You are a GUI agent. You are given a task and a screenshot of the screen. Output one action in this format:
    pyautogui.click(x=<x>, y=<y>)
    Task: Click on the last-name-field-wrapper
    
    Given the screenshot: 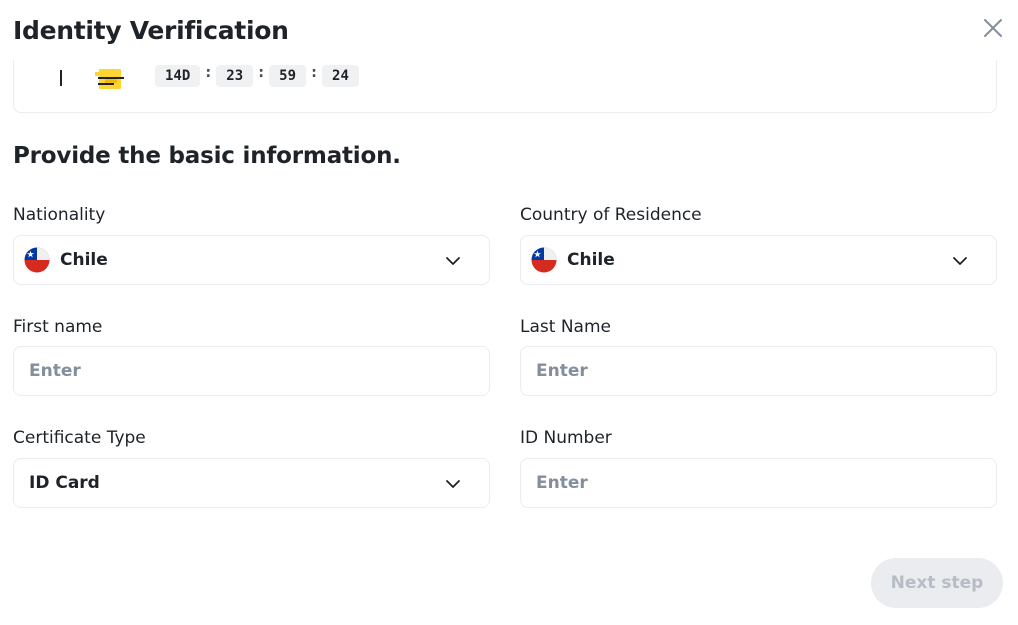 What is the action you would take?
    pyautogui.click(x=758, y=371)
    